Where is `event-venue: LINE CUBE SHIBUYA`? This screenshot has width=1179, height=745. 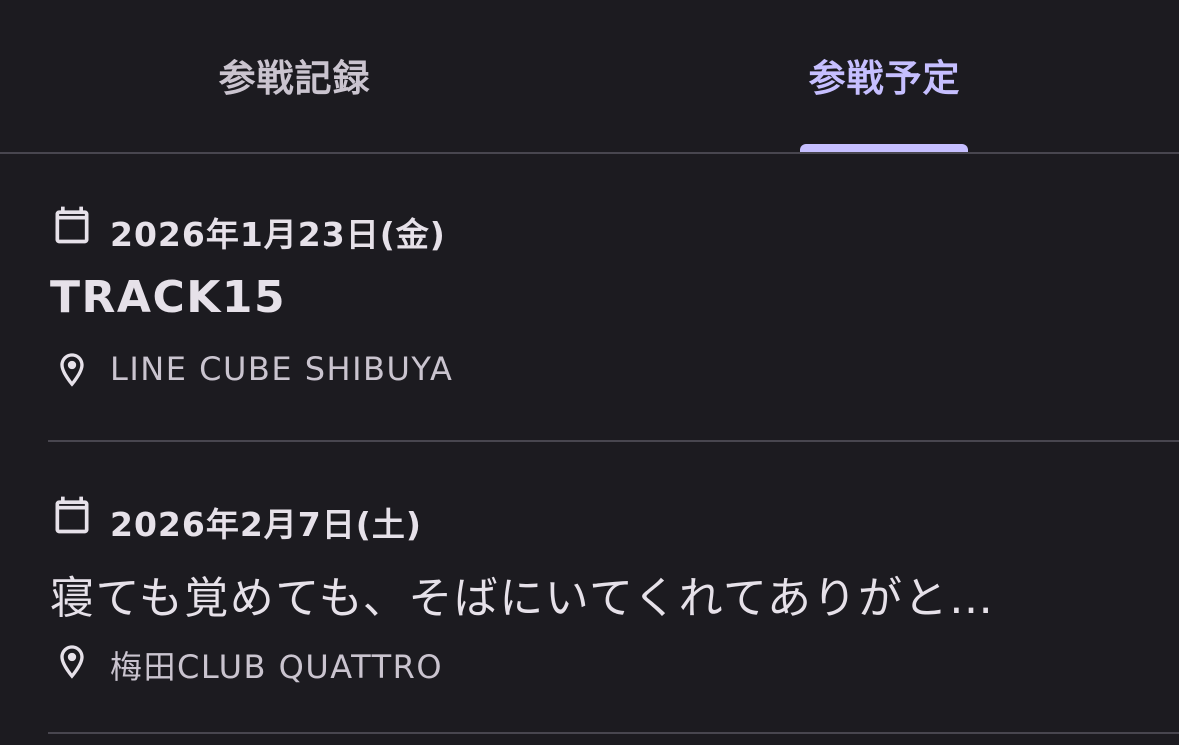 event-venue: LINE CUBE SHIBUYA is located at coordinates (282, 369).